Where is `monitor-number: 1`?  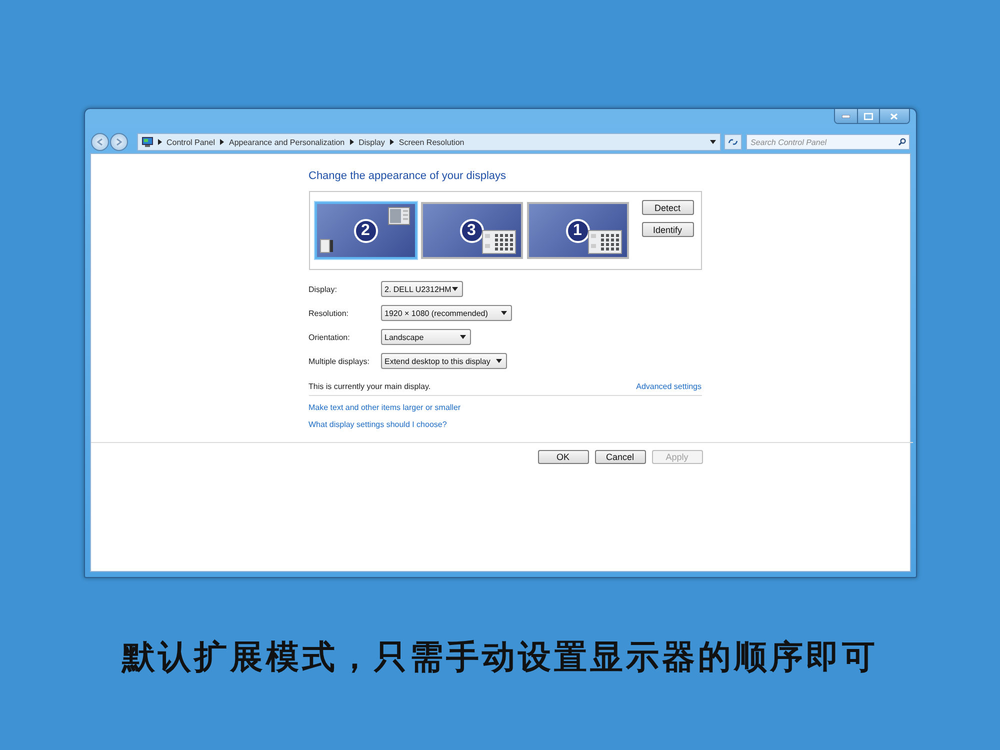 monitor-number: 1 is located at coordinates (578, 230).